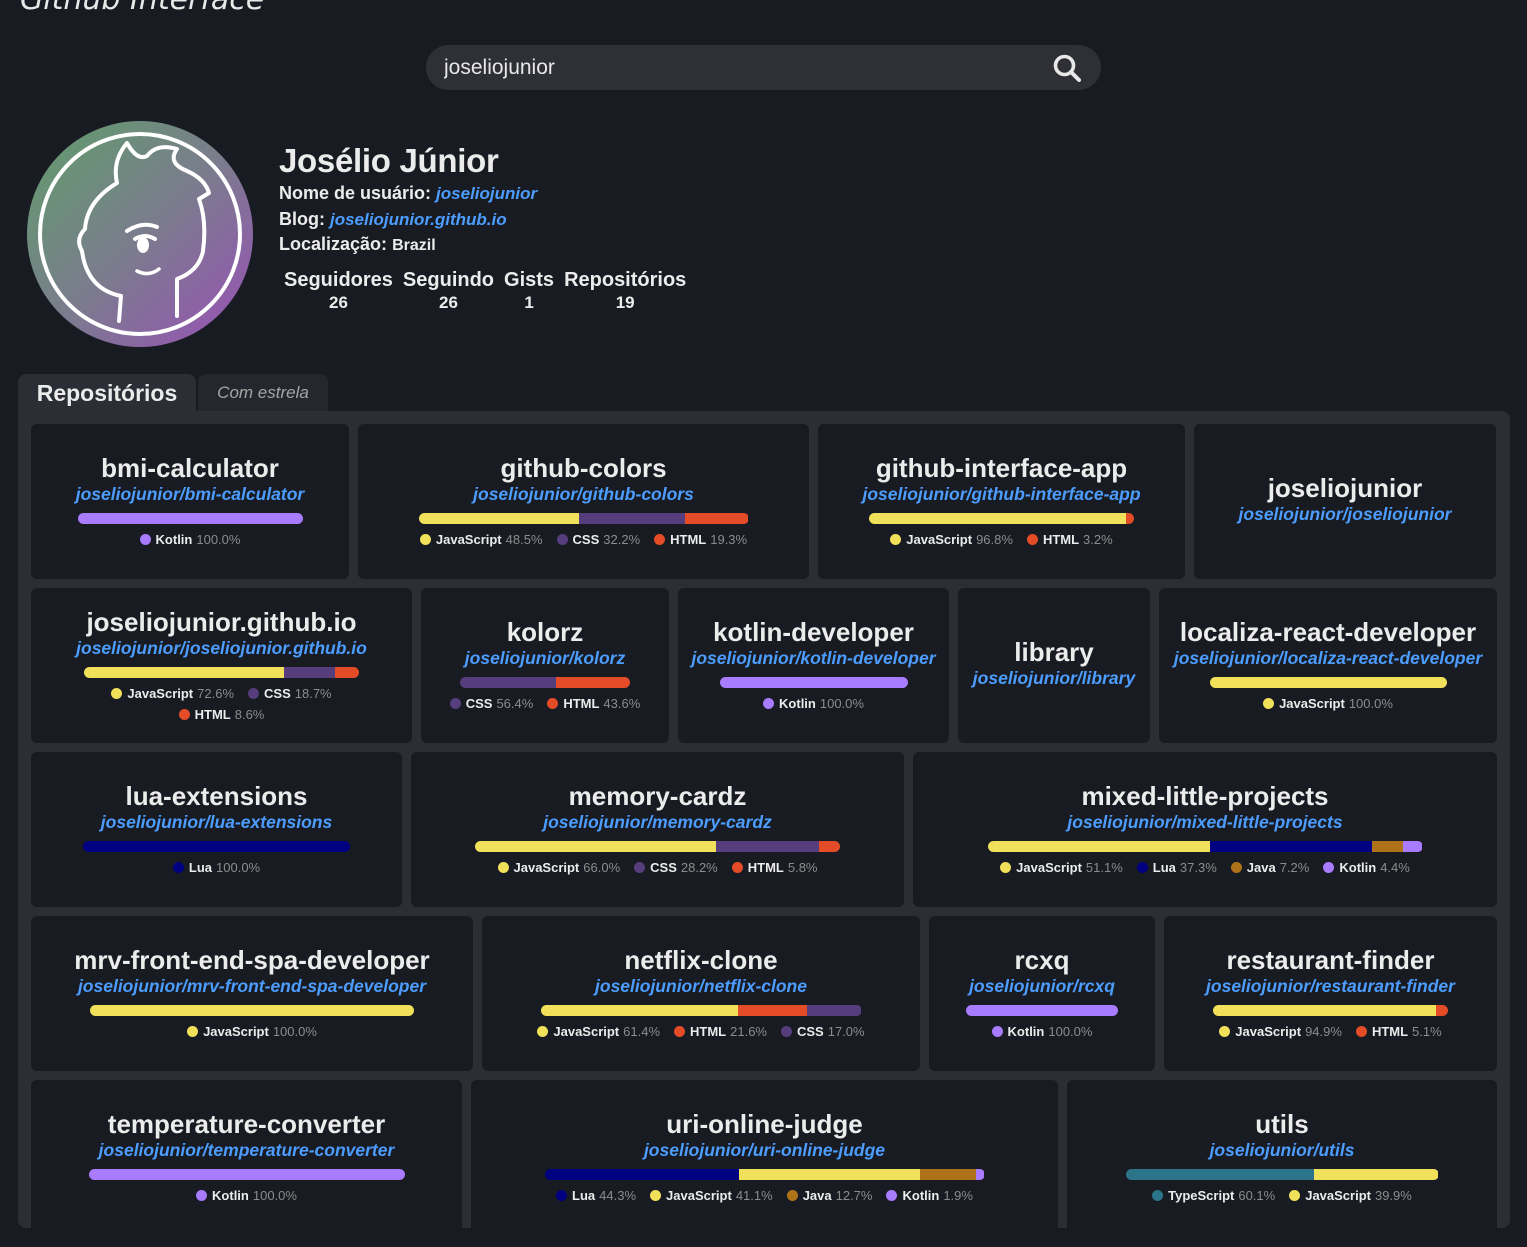  Describe the element at coordinates (355, 193) in the screenshot. I see `username-label: Nome de usuário:` at that location.